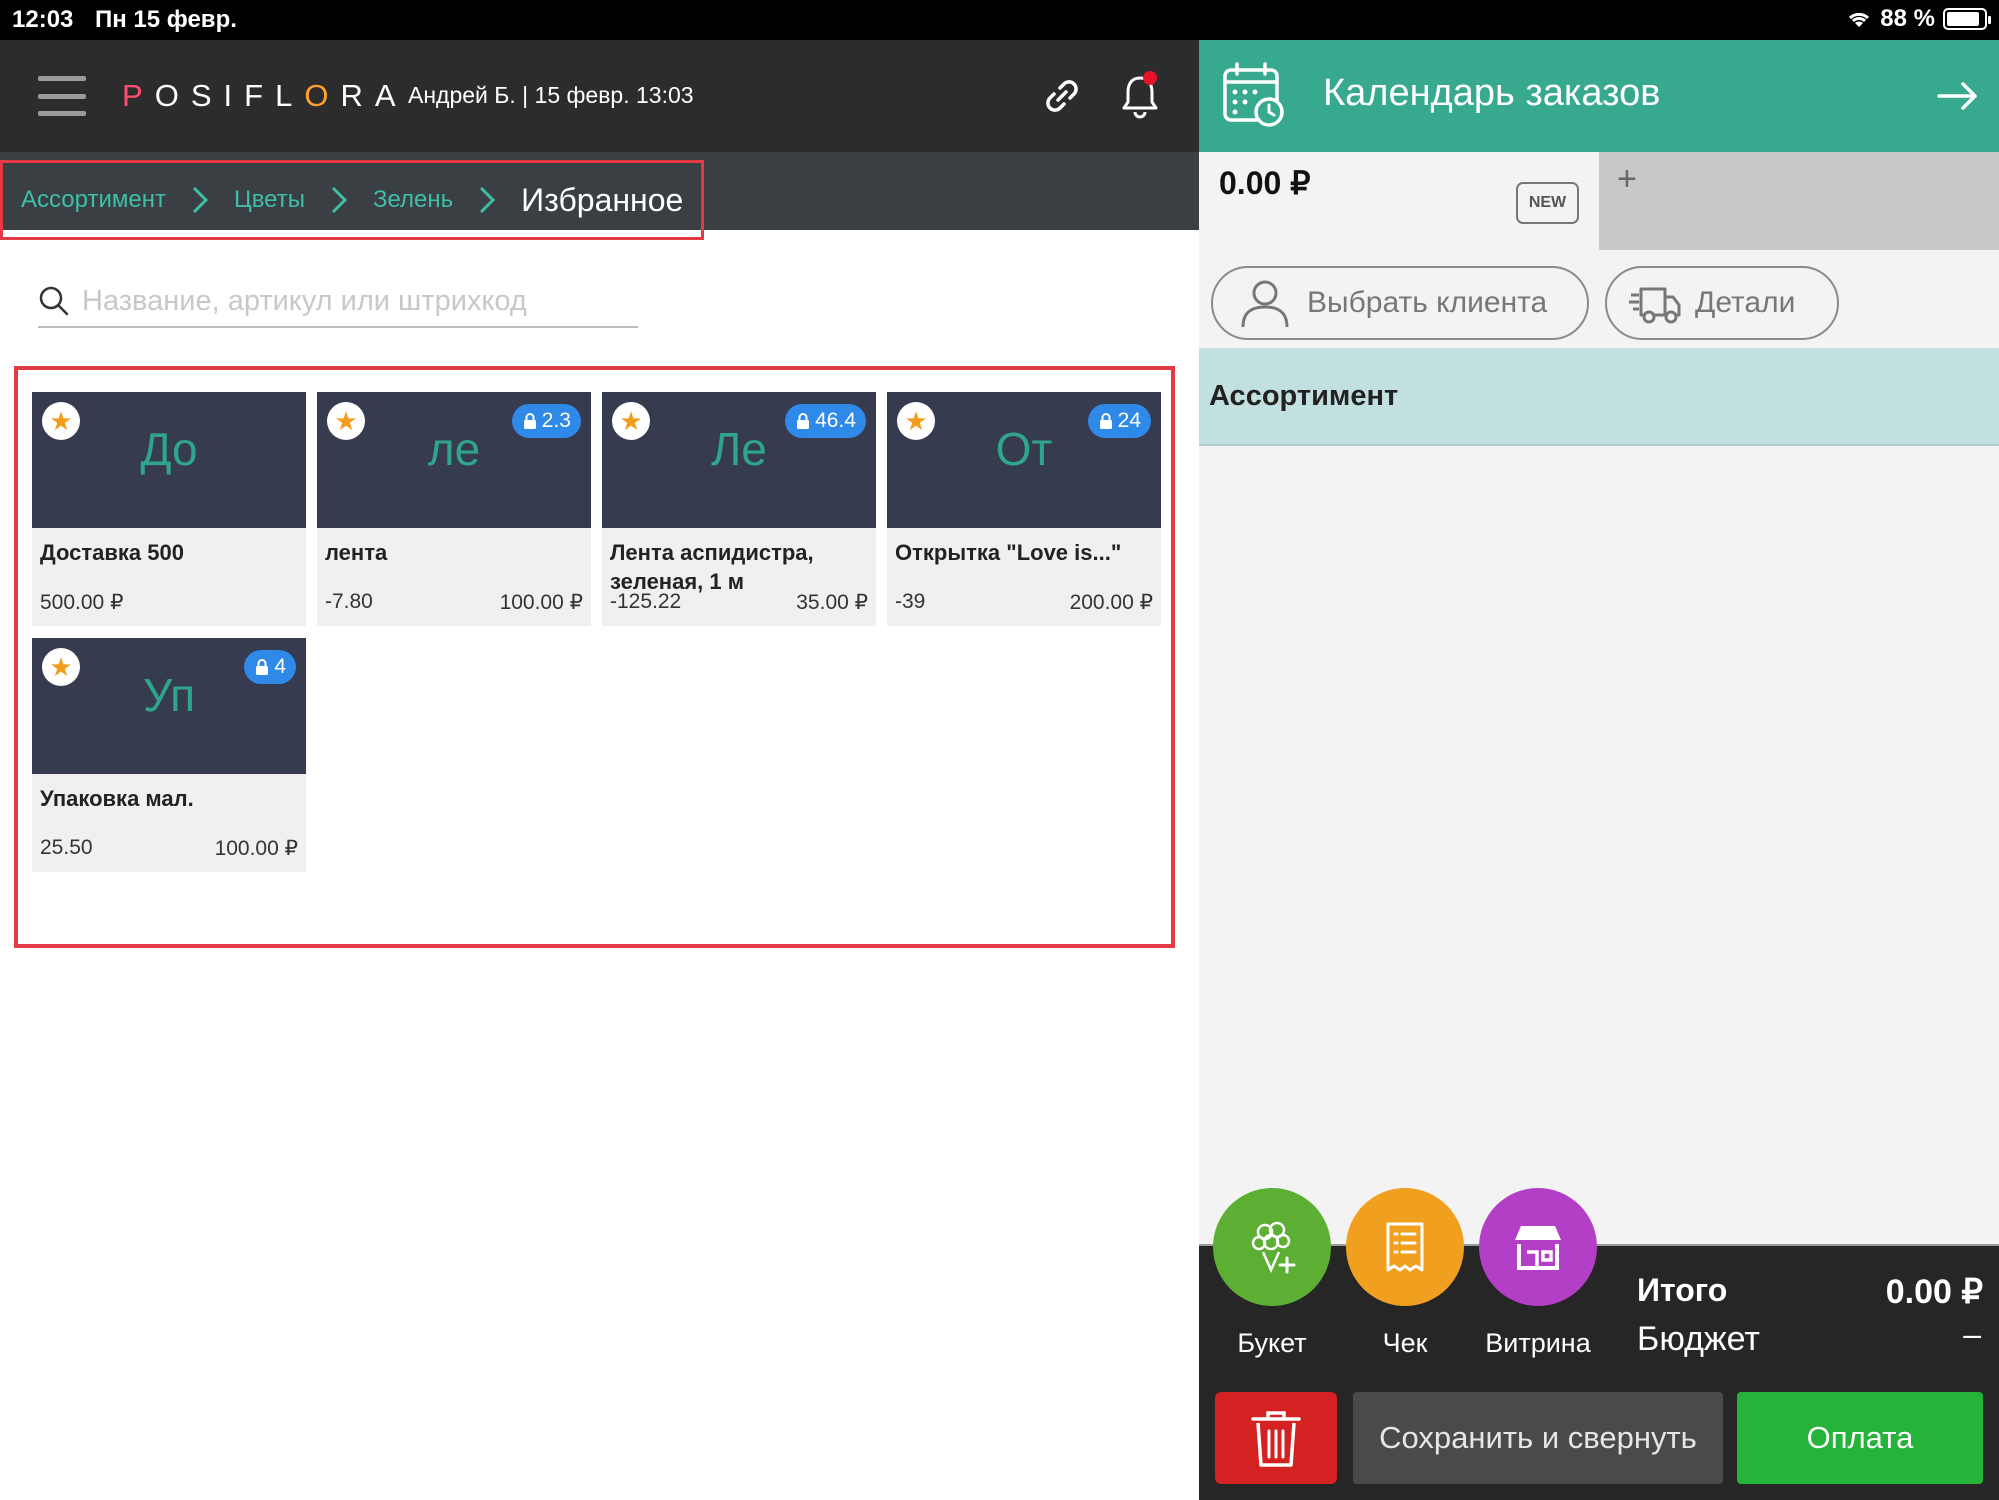 This screenshot has height=1500, width=1999. What do you see at coordinates (169, 509) in the screenshot?
I see `product-card: До ★ Доставка 500 500.00 ₽` at bounding box center [169, 509].